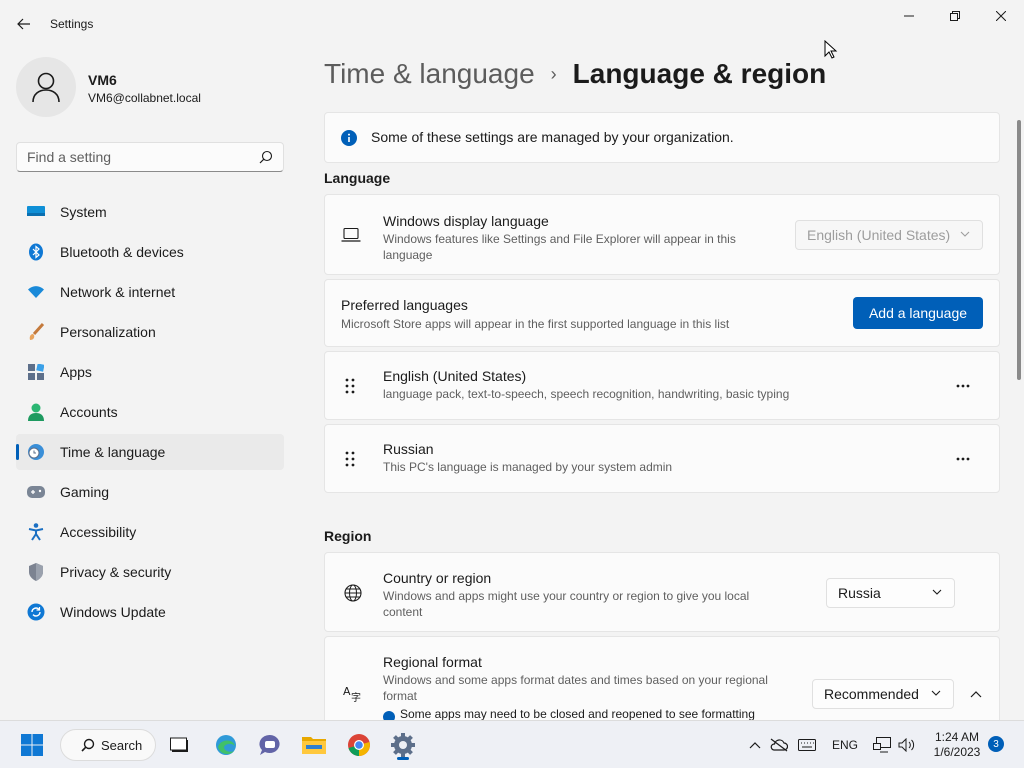  I want to click on sidebar-item-windows-update: Windows Update, so click(150, 612).